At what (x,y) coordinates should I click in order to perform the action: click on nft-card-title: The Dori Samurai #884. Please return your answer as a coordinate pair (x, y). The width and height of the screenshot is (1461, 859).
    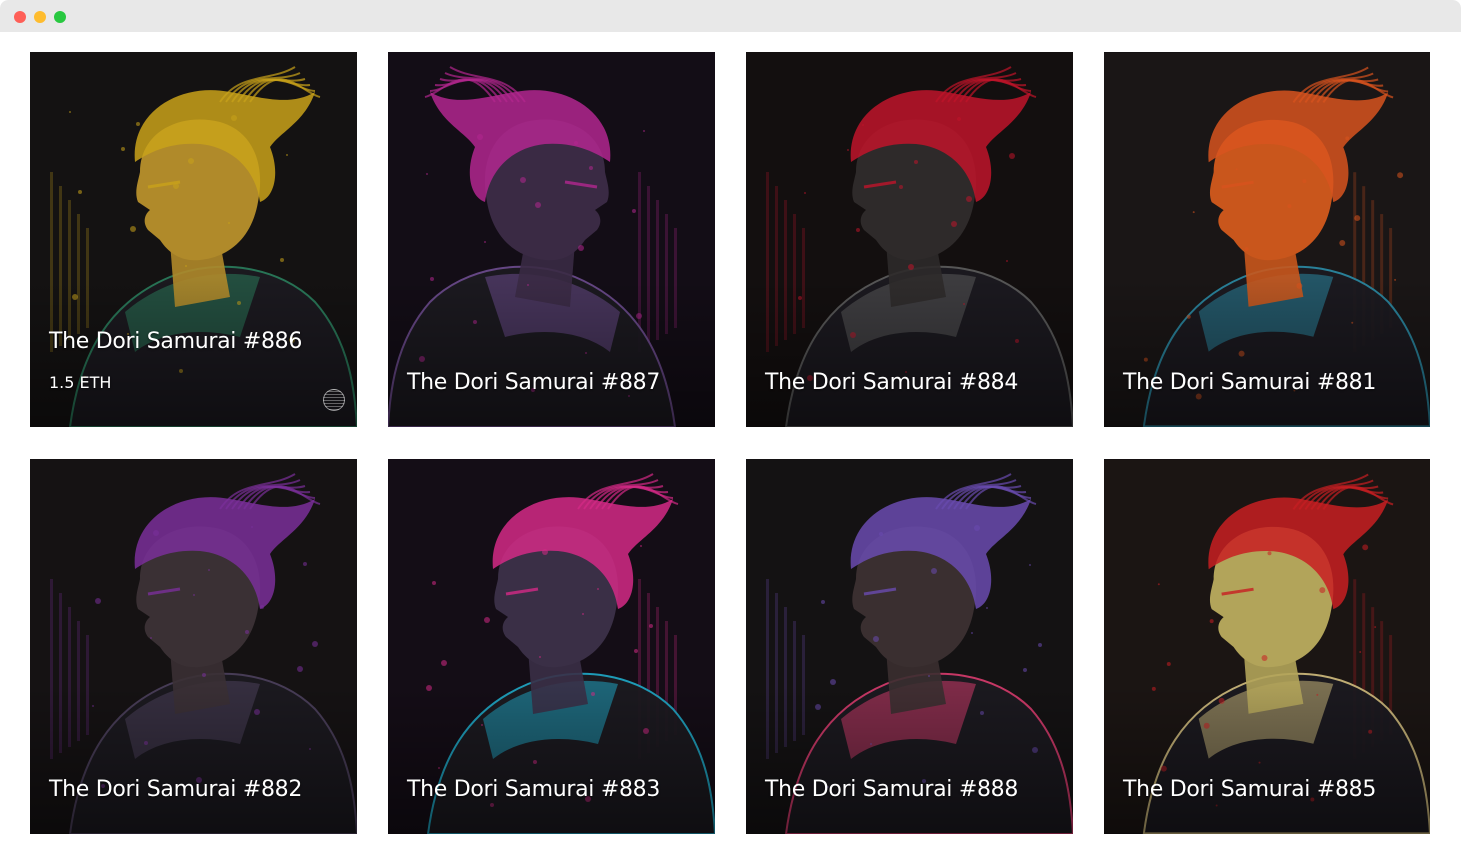
    Looking at the image, I should click on (892, 382).